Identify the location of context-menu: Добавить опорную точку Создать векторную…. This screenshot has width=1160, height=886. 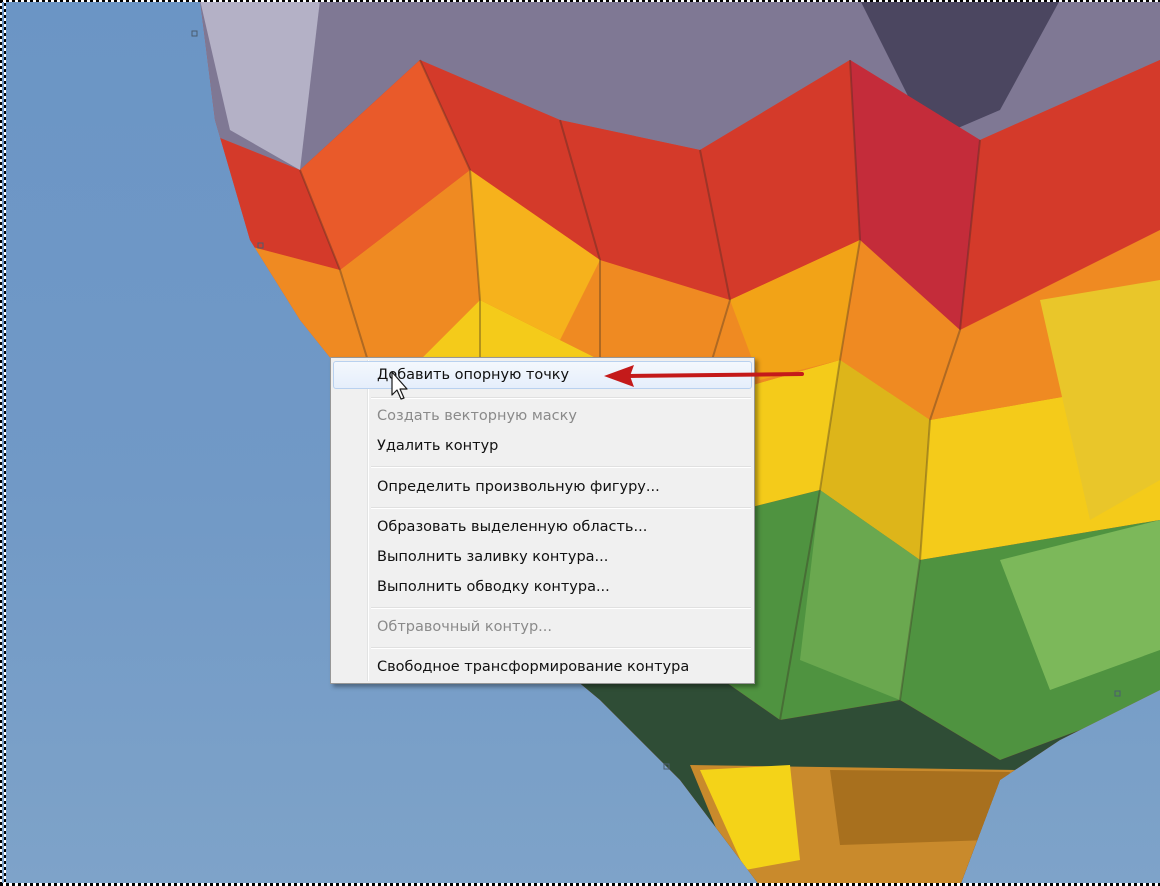
(542, 520).